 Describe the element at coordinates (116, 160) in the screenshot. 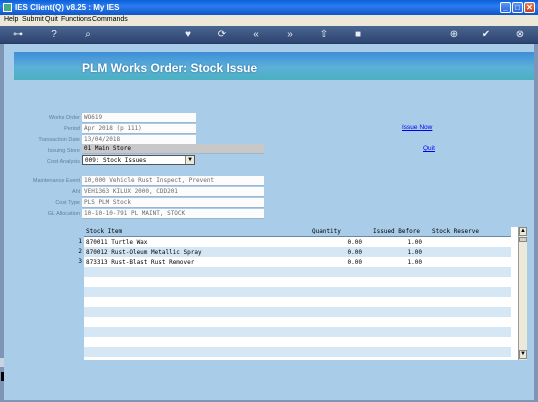

I see `cost-analysis-value: 009: Stock Issues` at that location.